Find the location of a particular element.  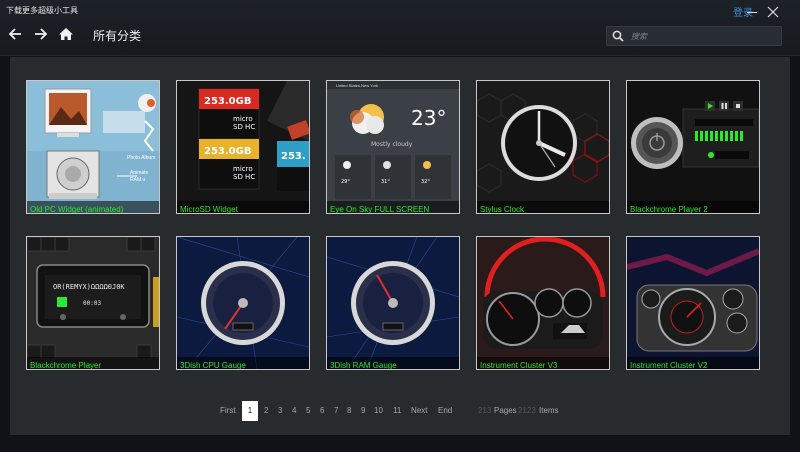

arrow-right-icon is located at coordinates (41, 34).